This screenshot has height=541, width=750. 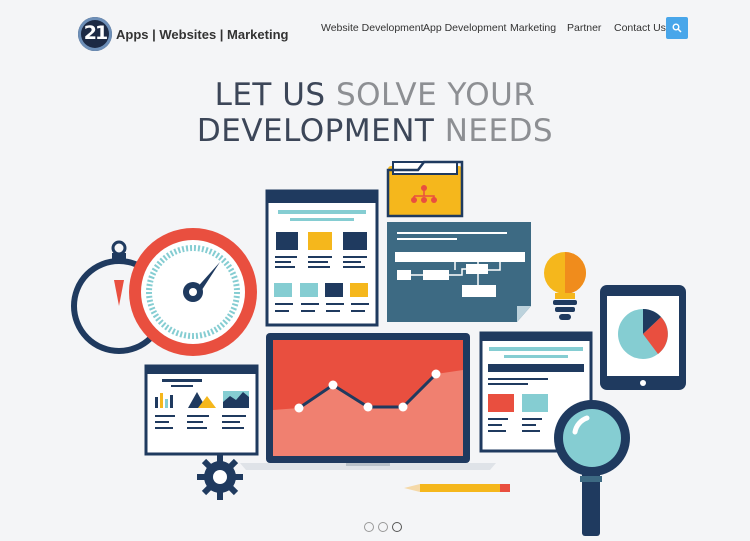 What do you see at coordinates (592, 468) in the screenshot?
I see `magnifying-glass-icon` at bounding box center [592, 468].